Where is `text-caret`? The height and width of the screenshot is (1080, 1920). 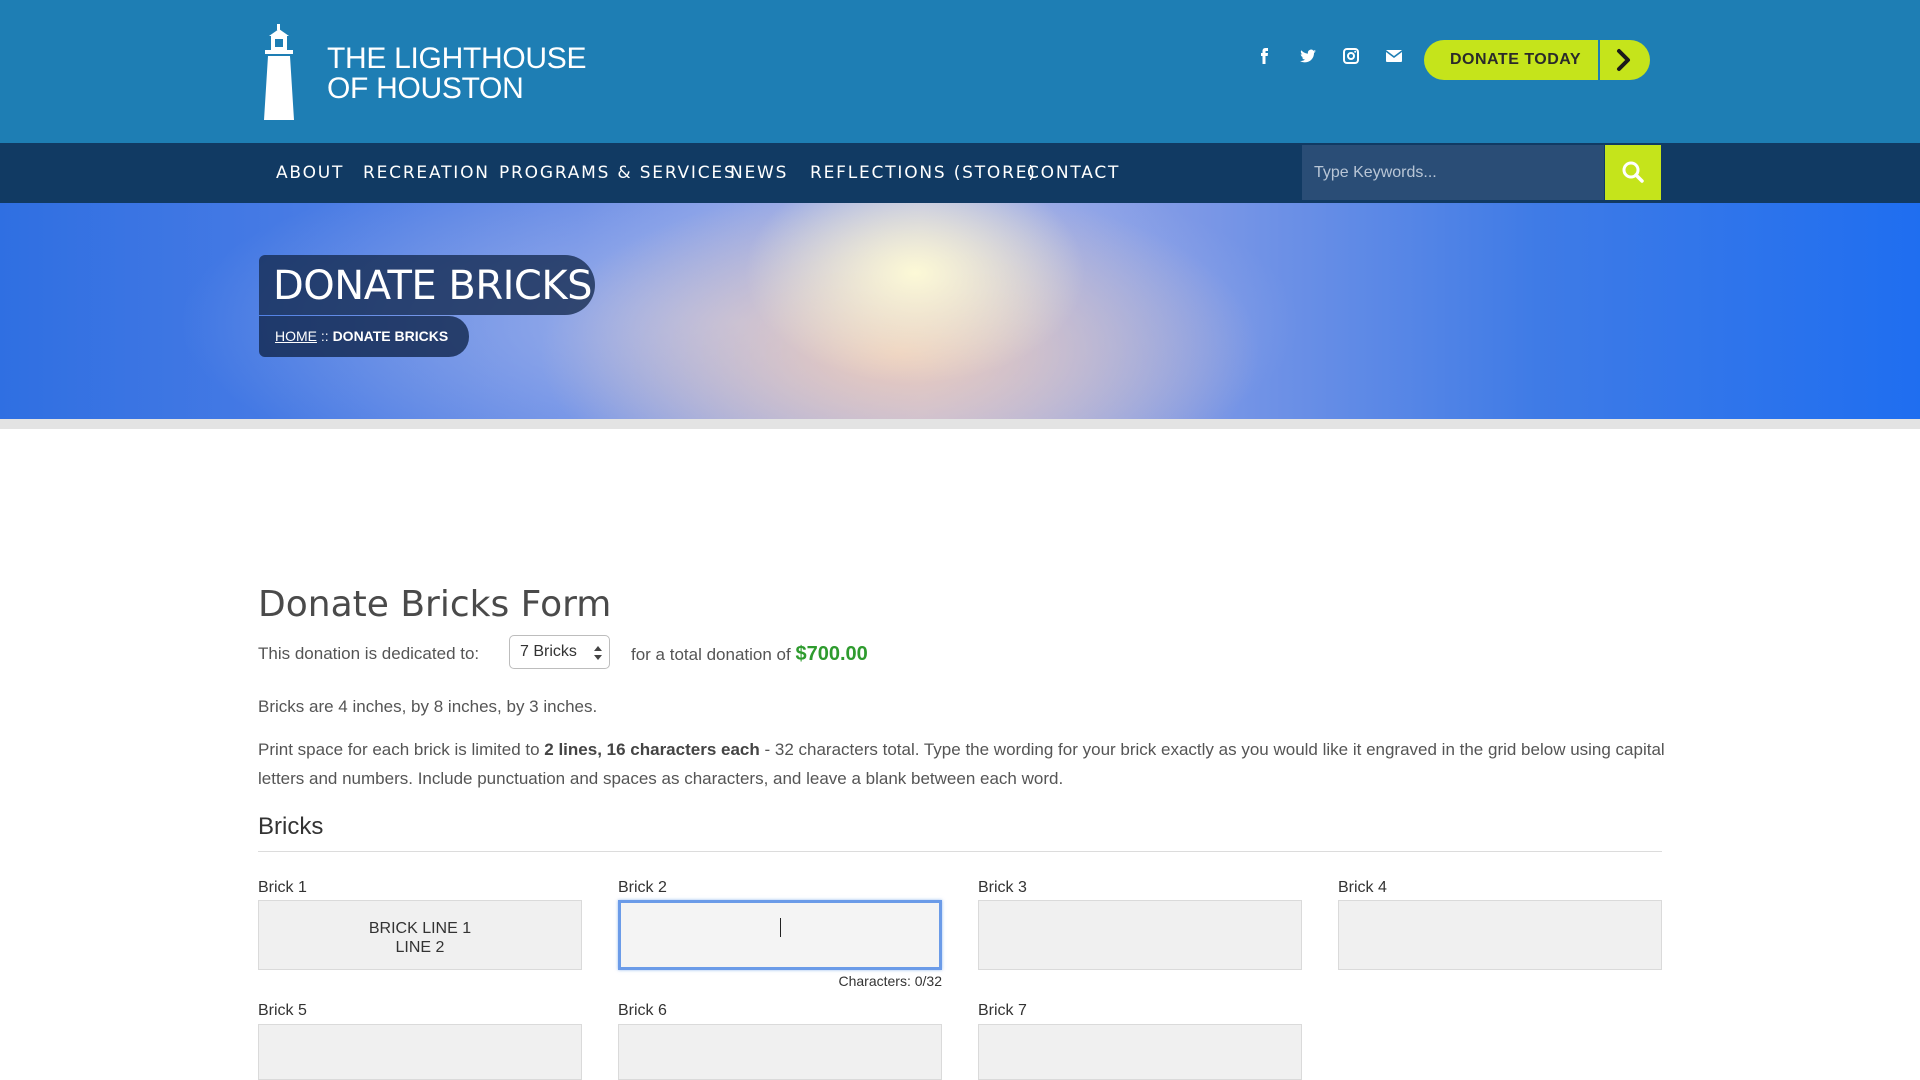 text-caret is located at coordinates (780, 927).